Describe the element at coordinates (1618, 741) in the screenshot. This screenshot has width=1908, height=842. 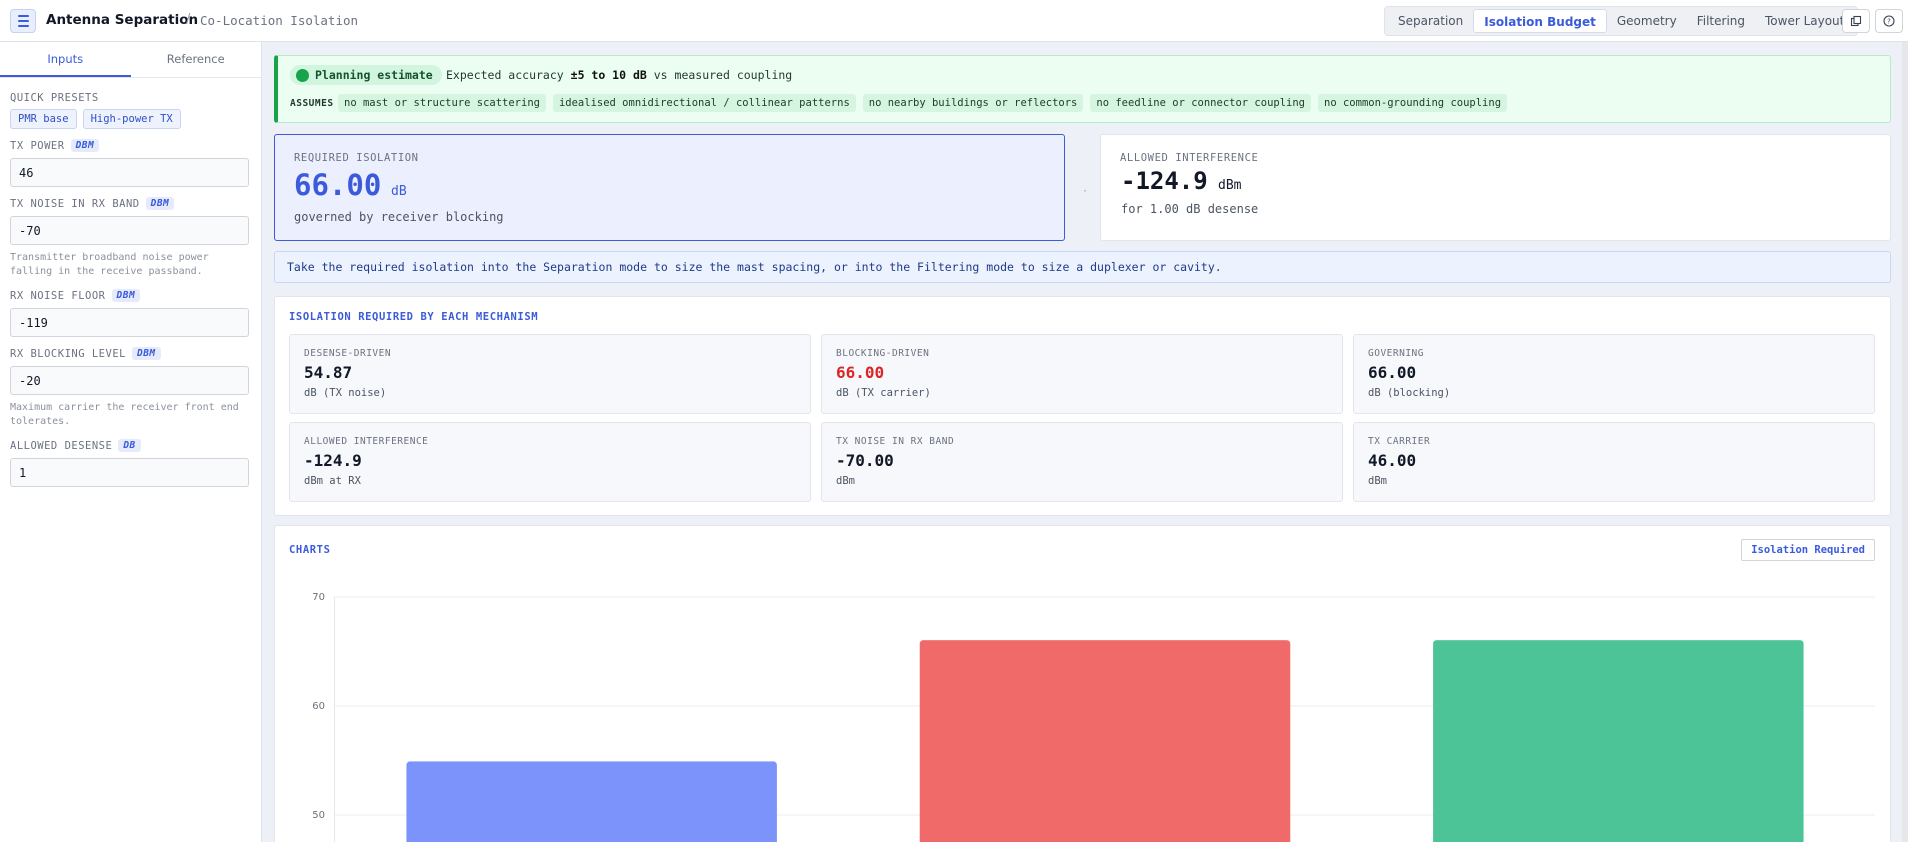
I see `bar-governing` at that location.